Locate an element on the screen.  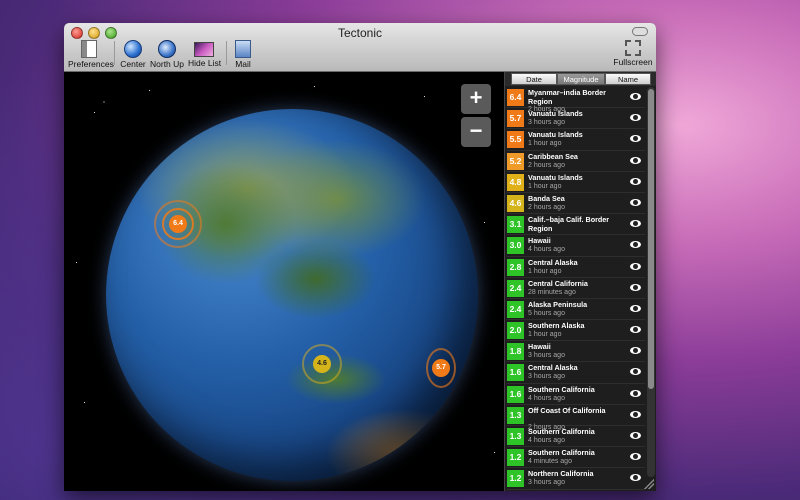
magnitude-badge: 4.6 is located at coordinates (515, 203).